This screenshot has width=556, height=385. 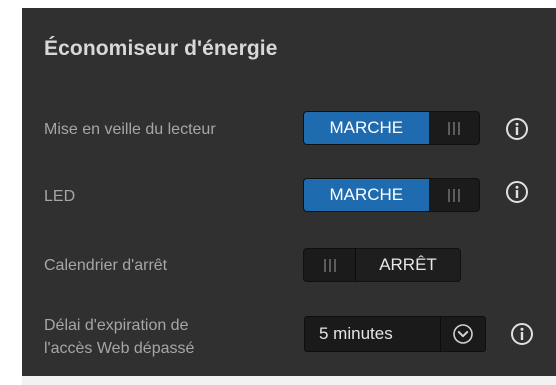 I want to click on toggle-drive-sleep-state: MARCHE, so click(x=366, y=128).